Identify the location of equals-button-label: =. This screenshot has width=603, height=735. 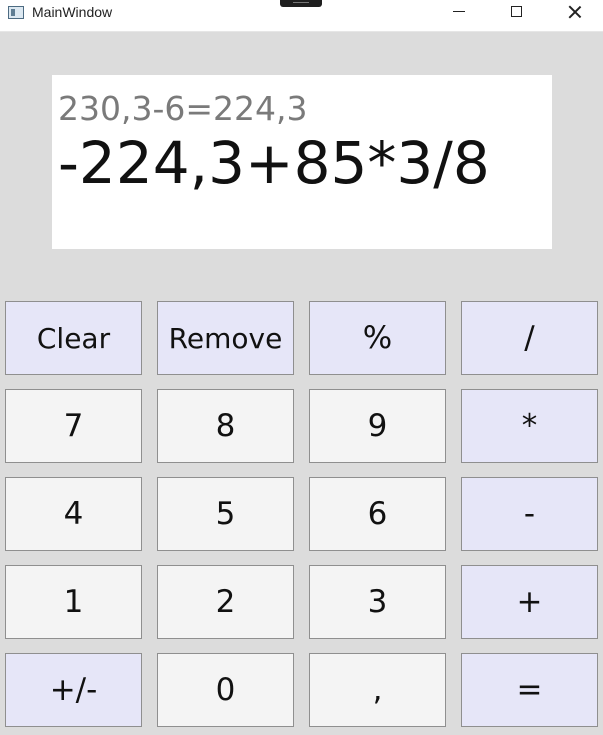
(529, 690).